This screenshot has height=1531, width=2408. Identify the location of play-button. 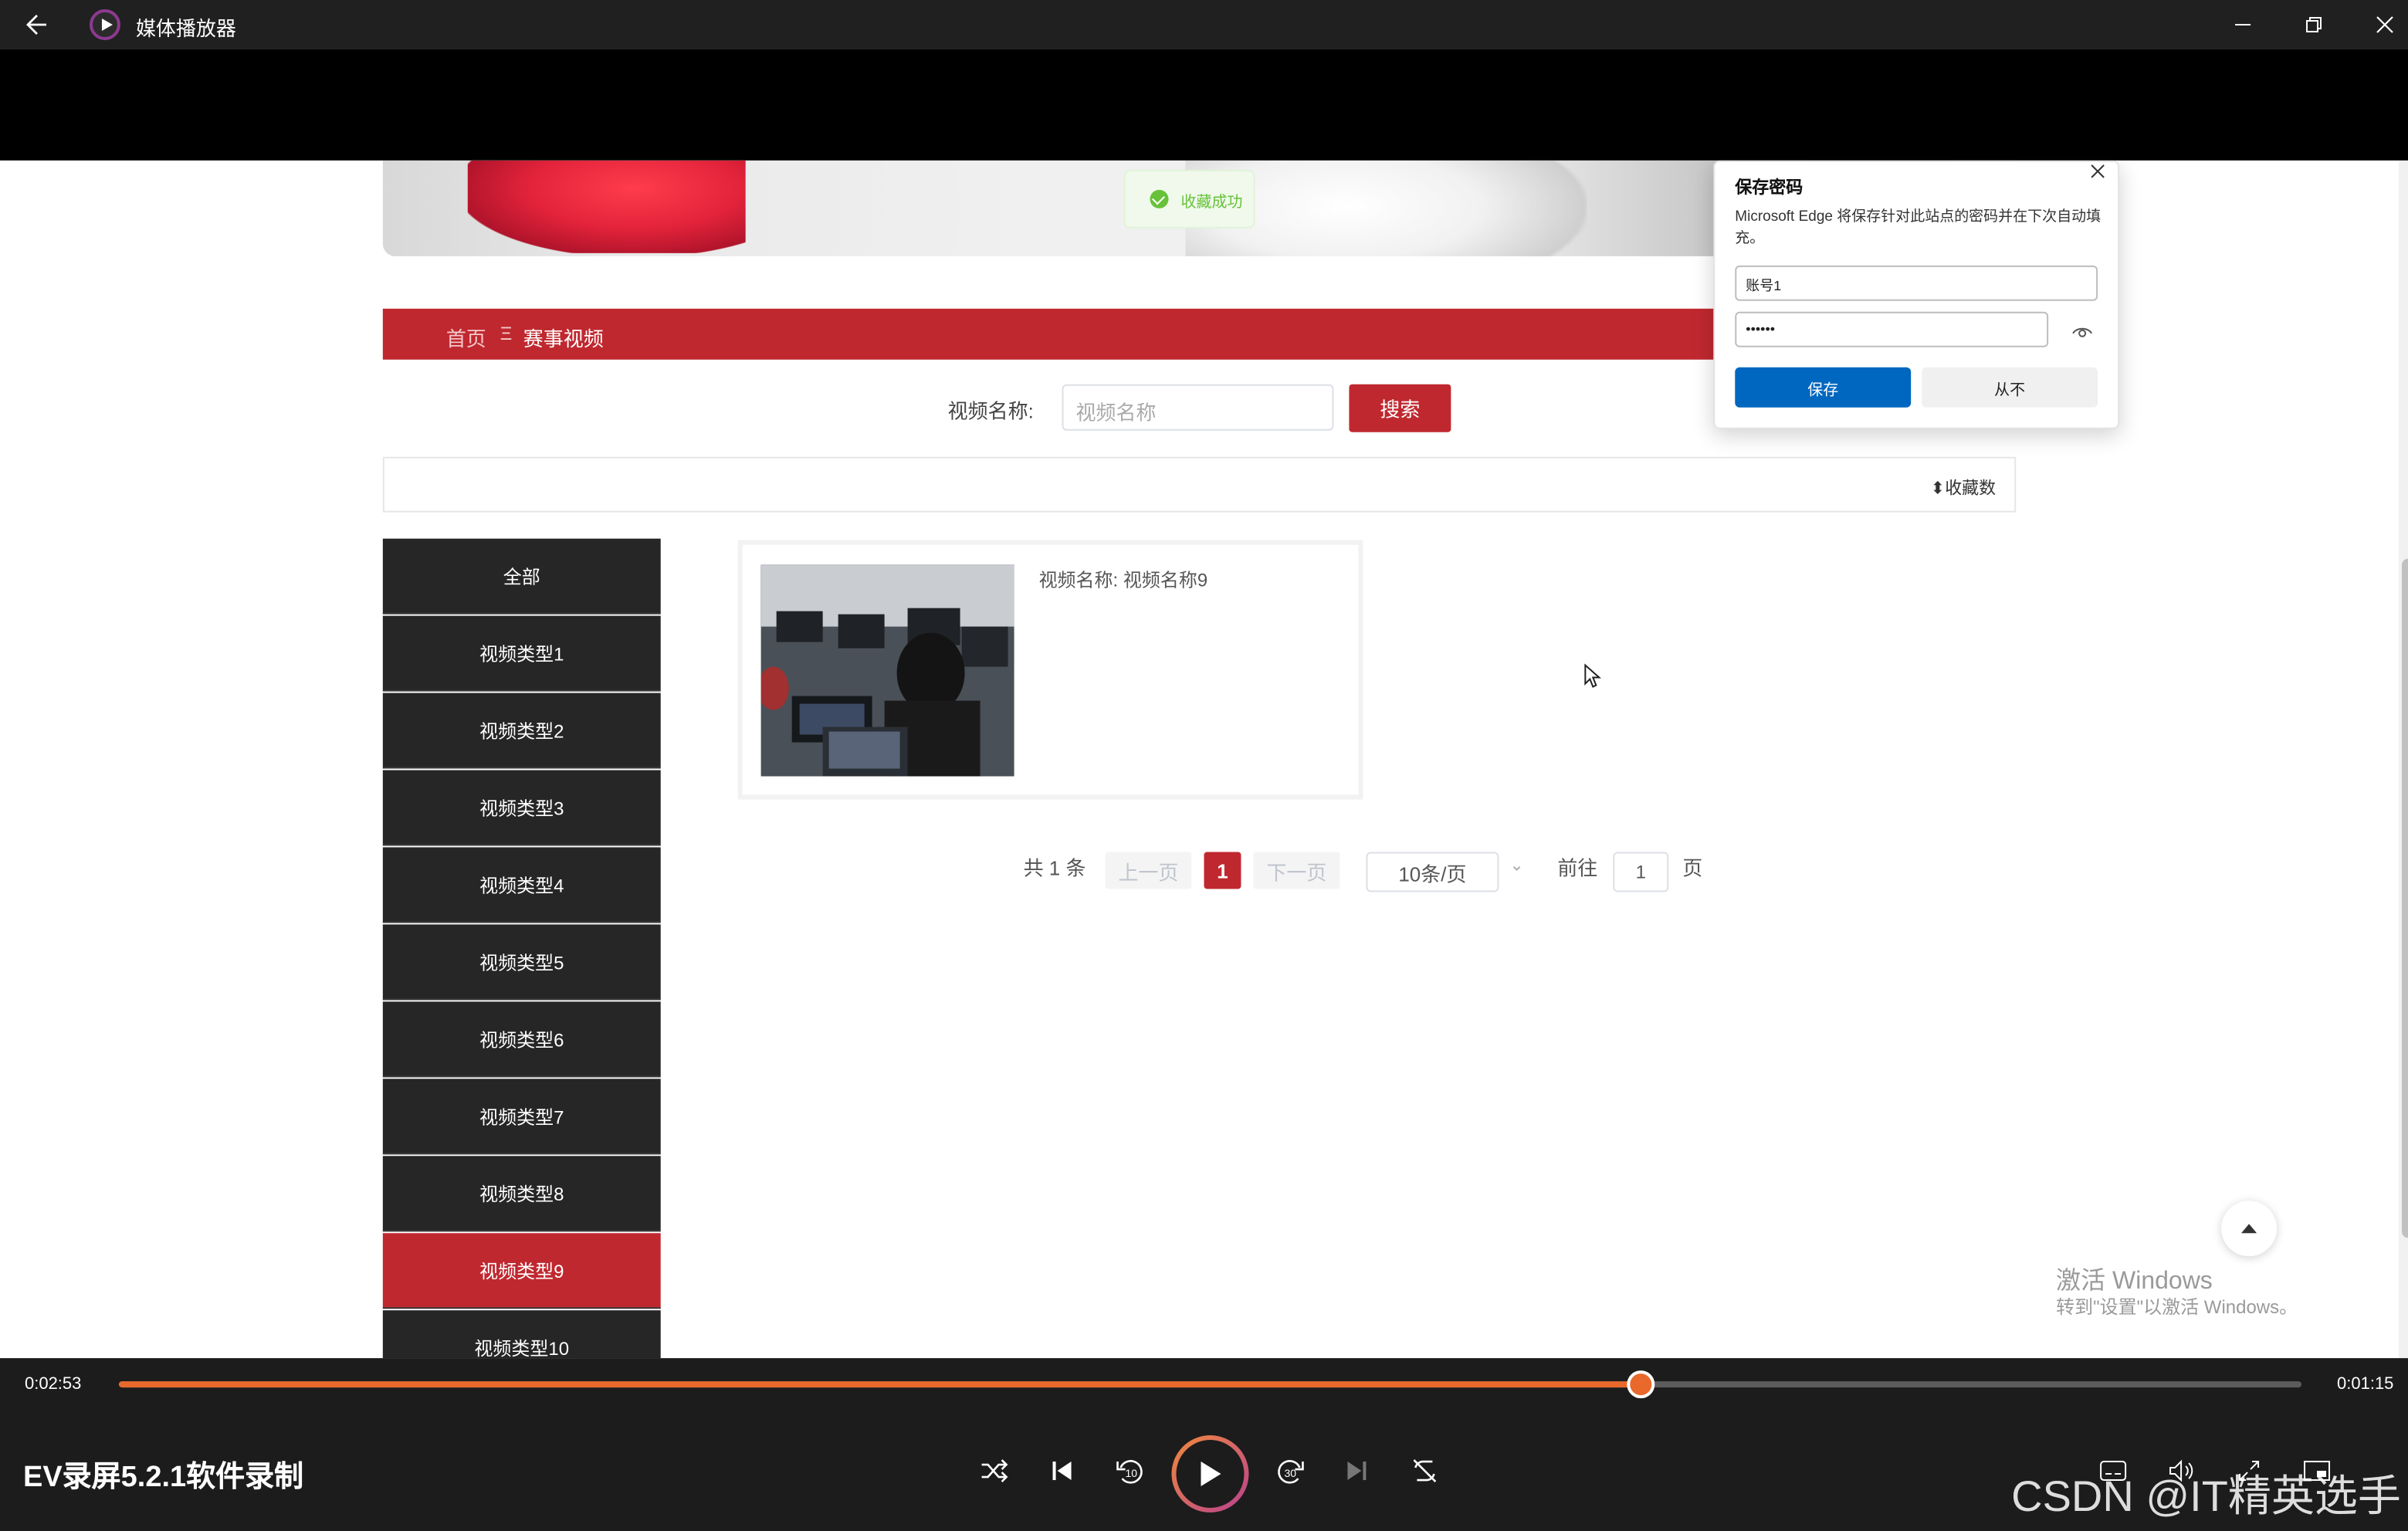
(1210, 1474).